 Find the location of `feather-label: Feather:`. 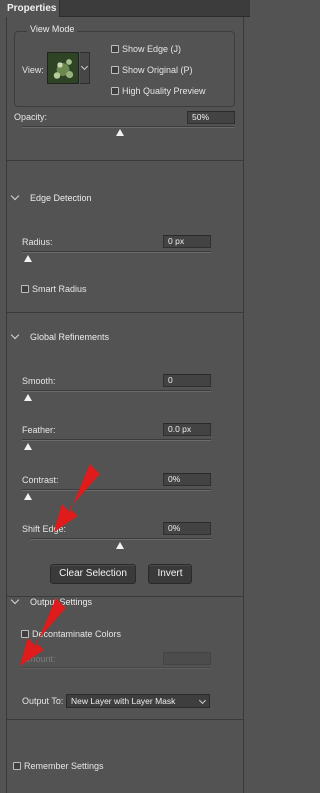

feather-label: Feather: is located at coordinates (39, 430).